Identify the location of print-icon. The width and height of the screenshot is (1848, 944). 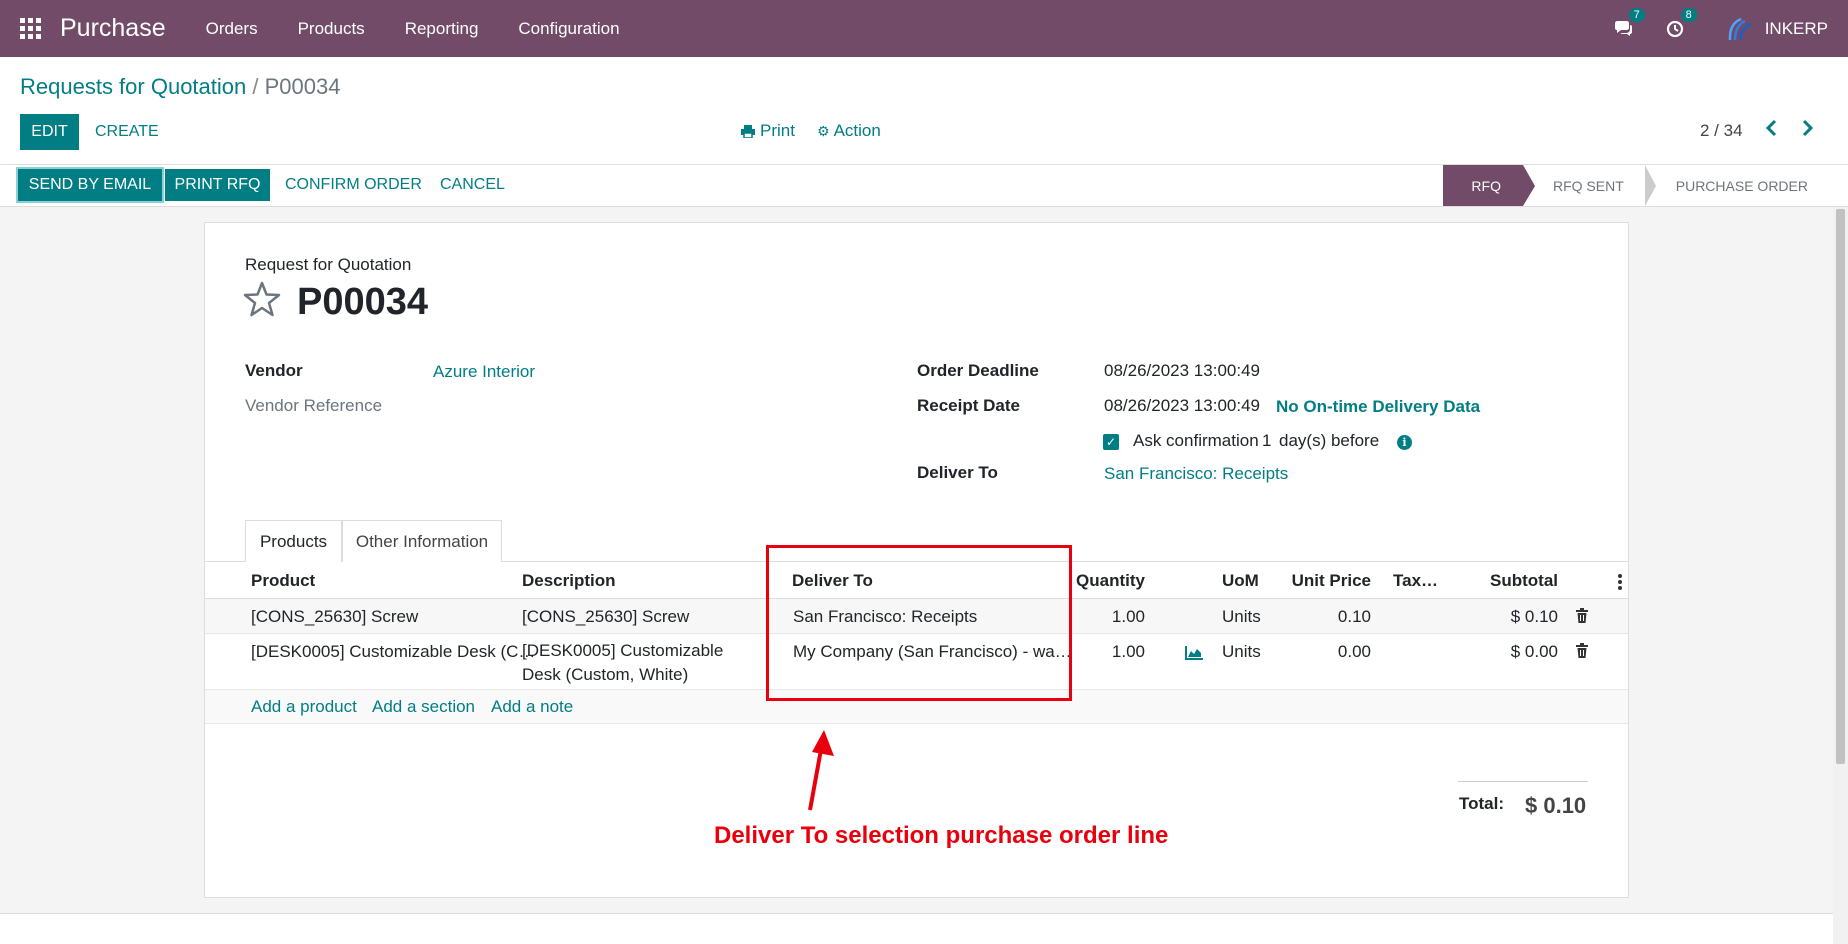
(748, 131).